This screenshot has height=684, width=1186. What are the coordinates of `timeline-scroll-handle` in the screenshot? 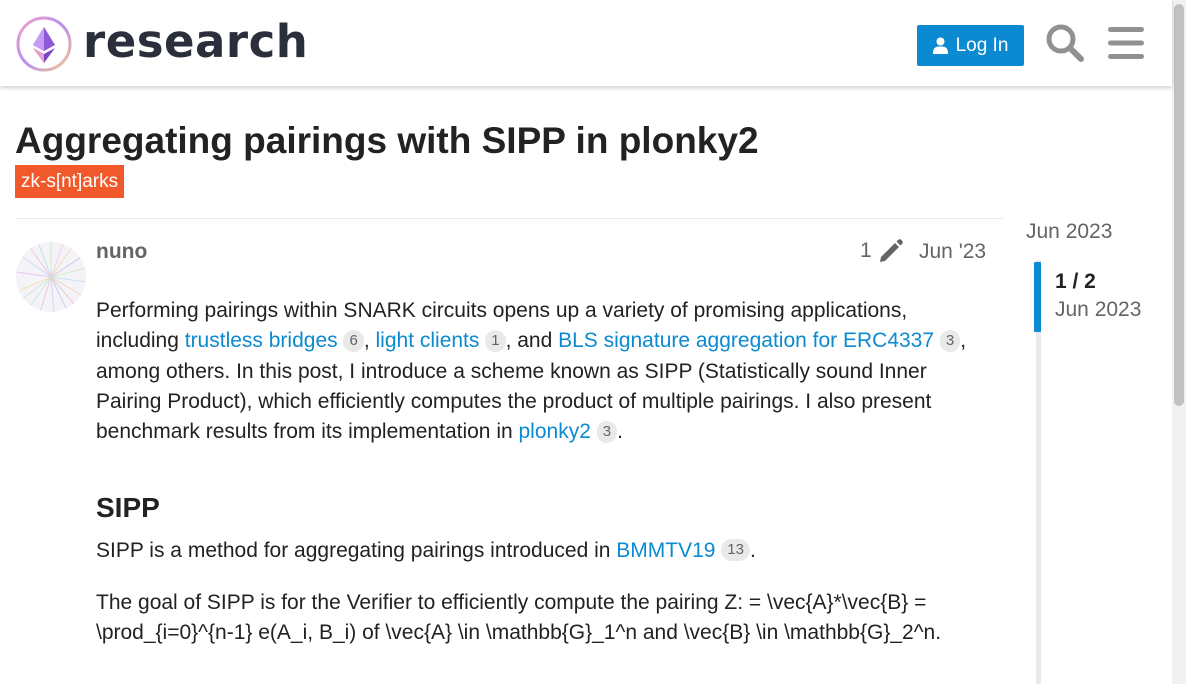 It's located at (1037, 297).